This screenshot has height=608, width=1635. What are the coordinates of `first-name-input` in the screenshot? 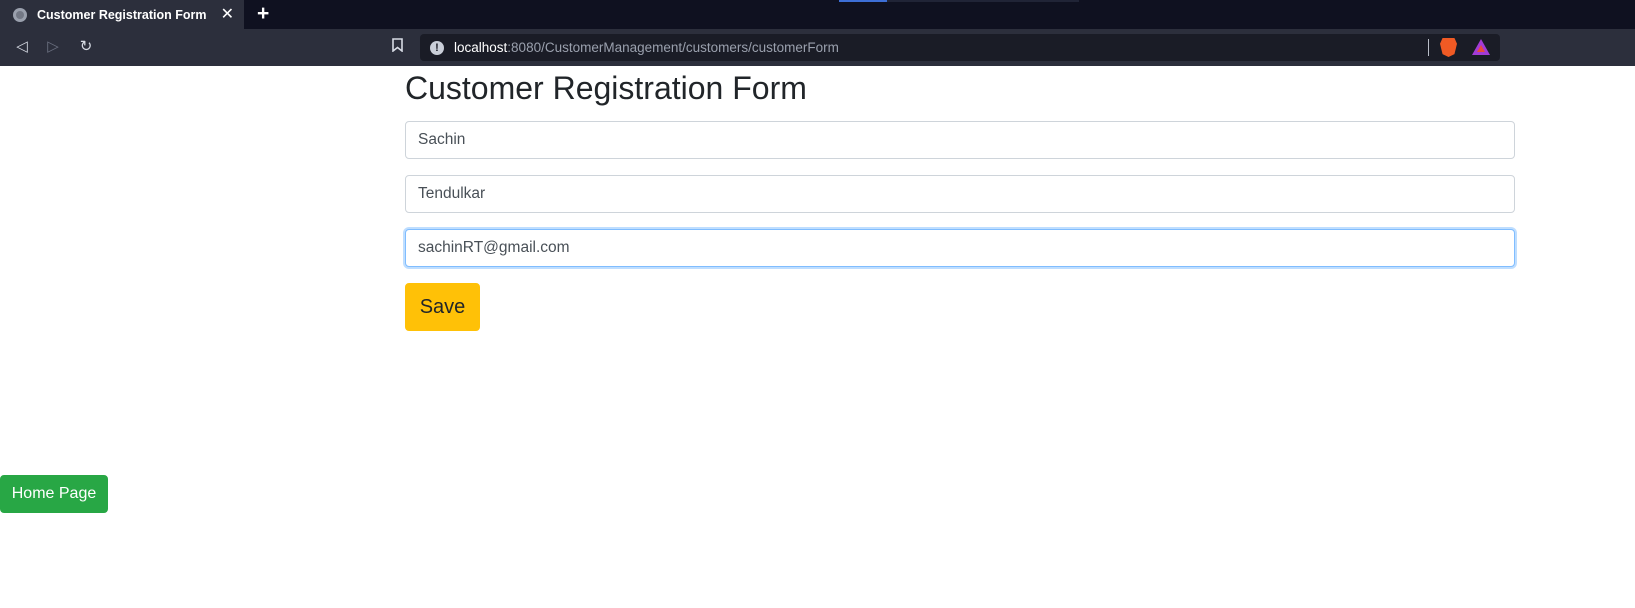 It's located at (960, 140).